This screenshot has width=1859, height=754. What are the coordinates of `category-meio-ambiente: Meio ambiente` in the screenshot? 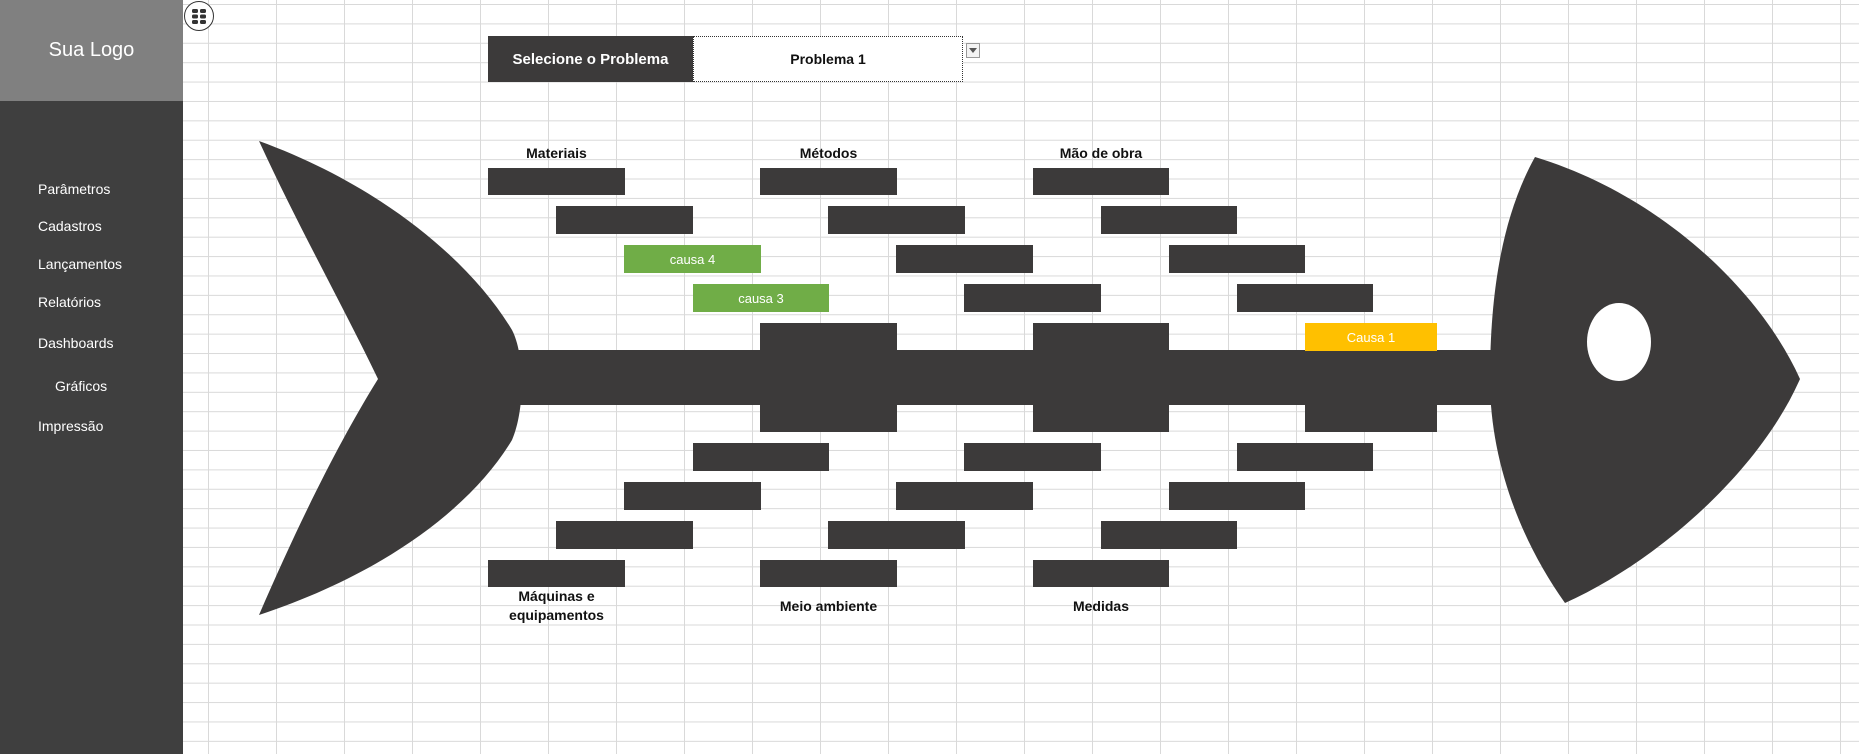 It's located at (828, 606).